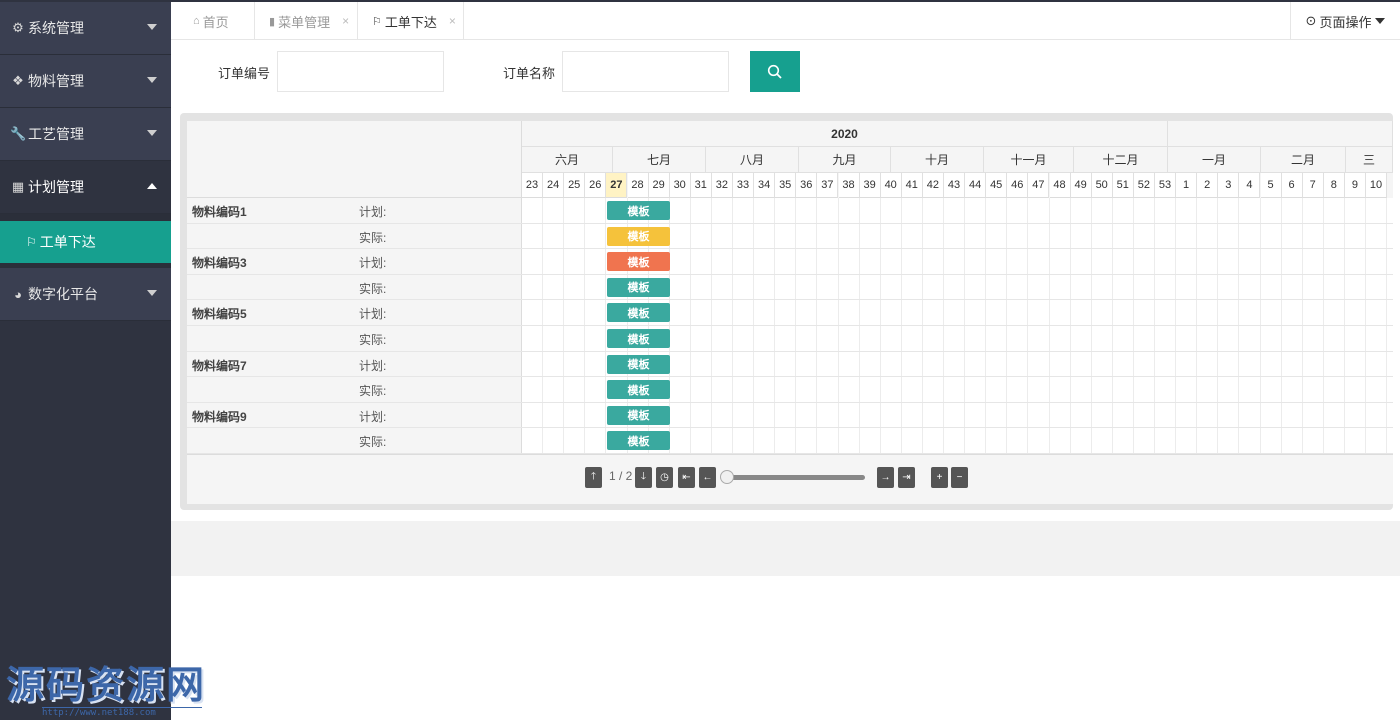 The width and height of the screenshot is (1400, 720). I want to click on clock-icon: ◷, so click(664, 477).